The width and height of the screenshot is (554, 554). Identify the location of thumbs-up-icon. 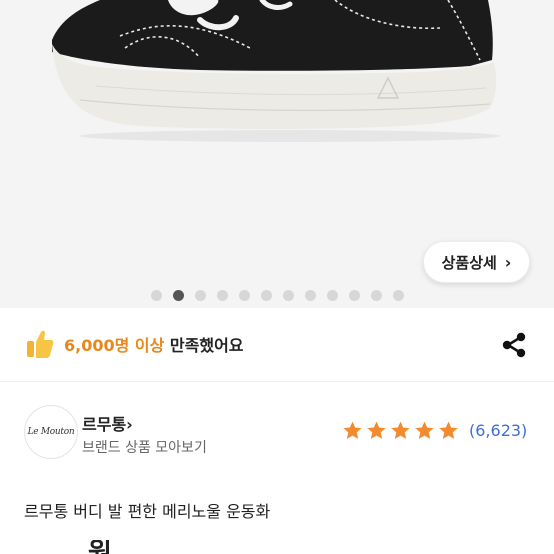
(40, 344).